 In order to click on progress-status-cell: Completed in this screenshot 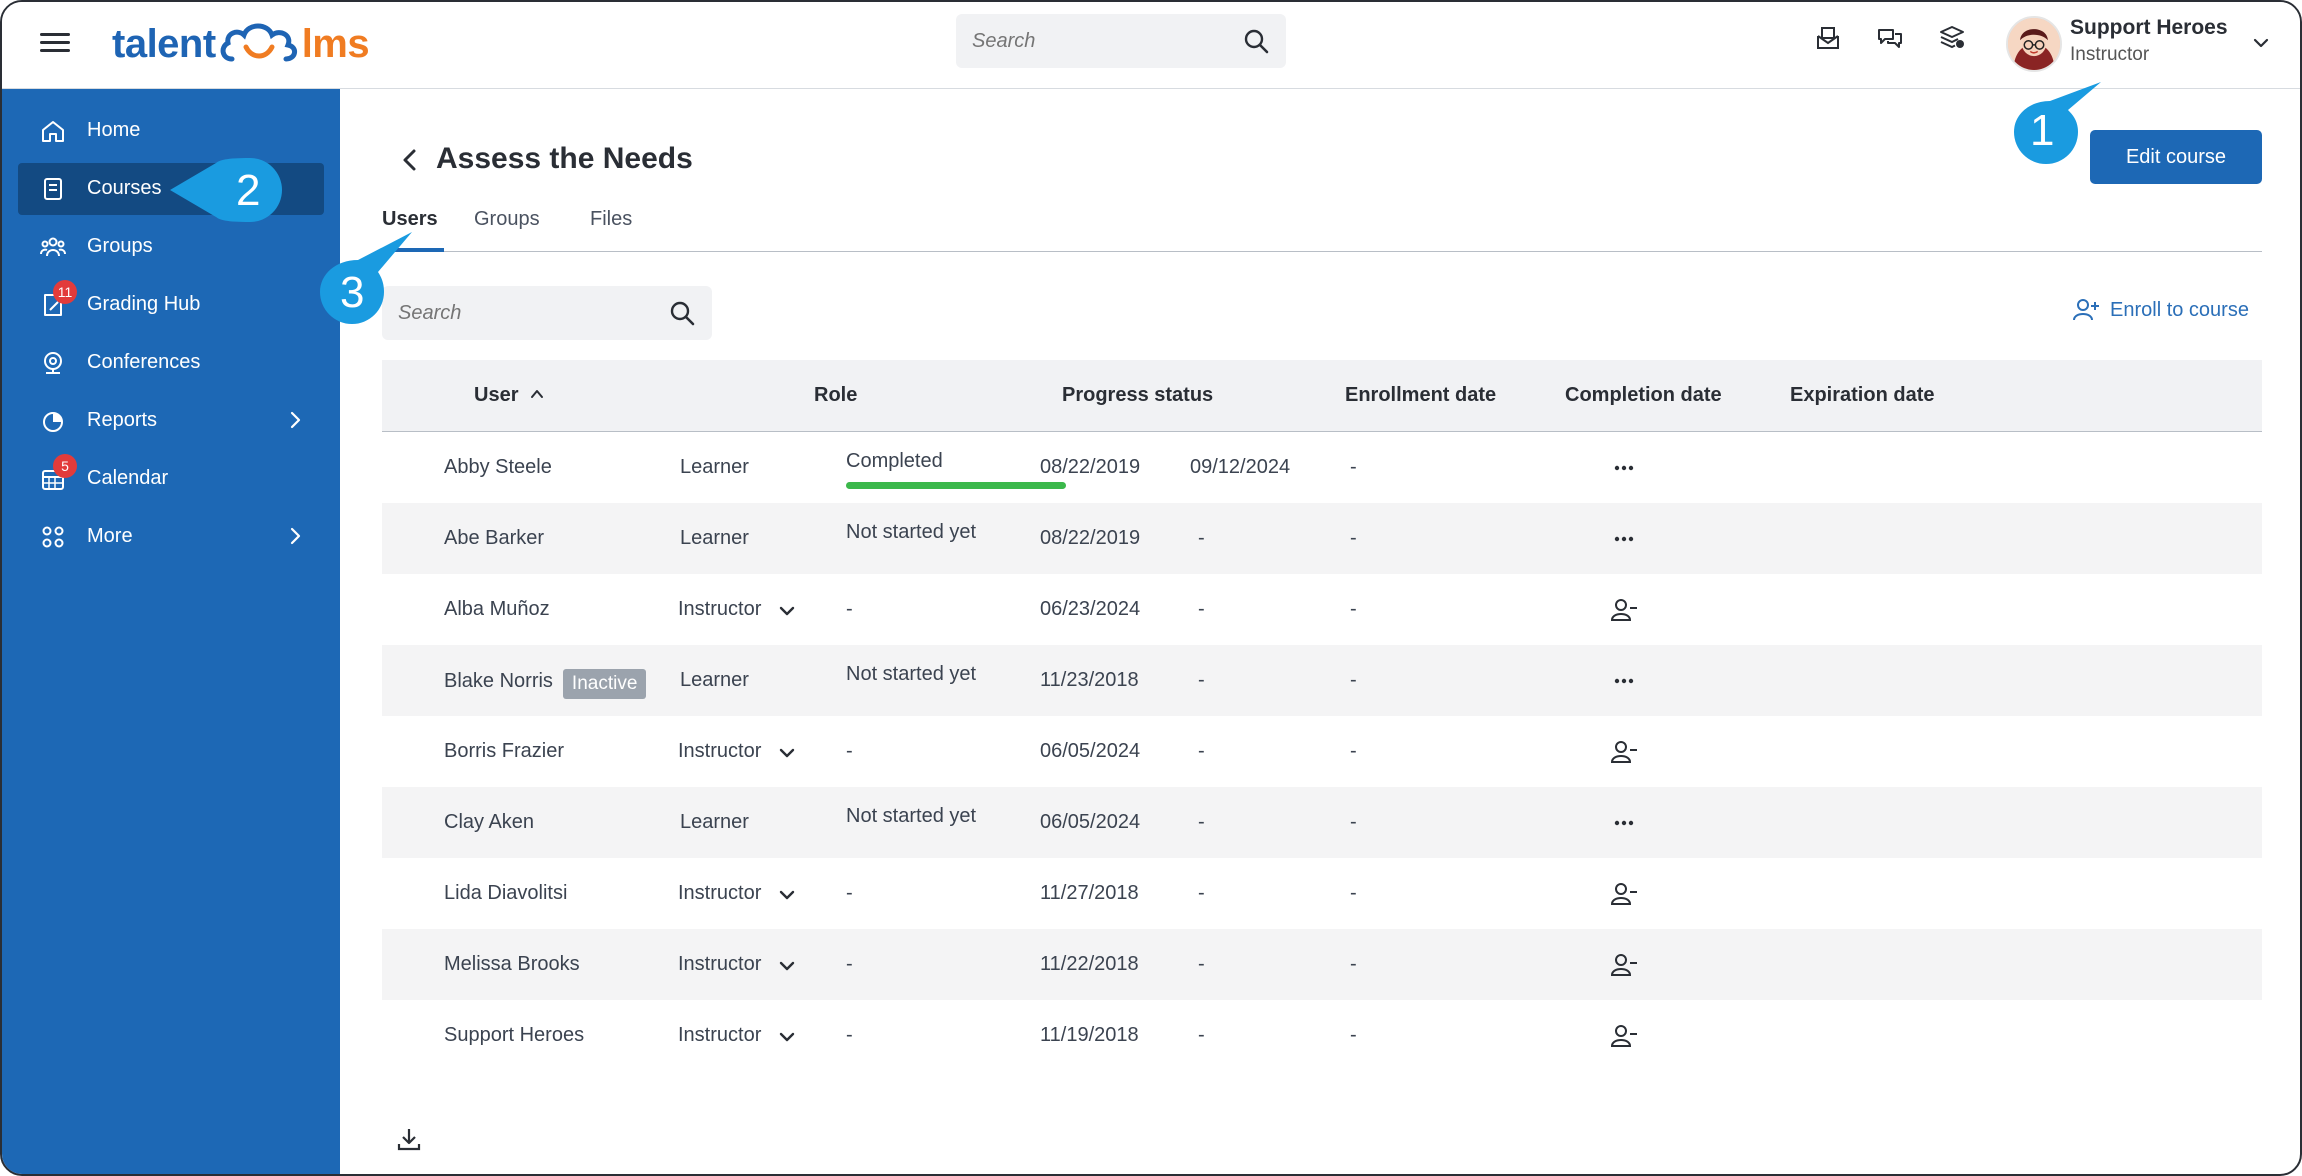, I will do `click(894, 461)`.